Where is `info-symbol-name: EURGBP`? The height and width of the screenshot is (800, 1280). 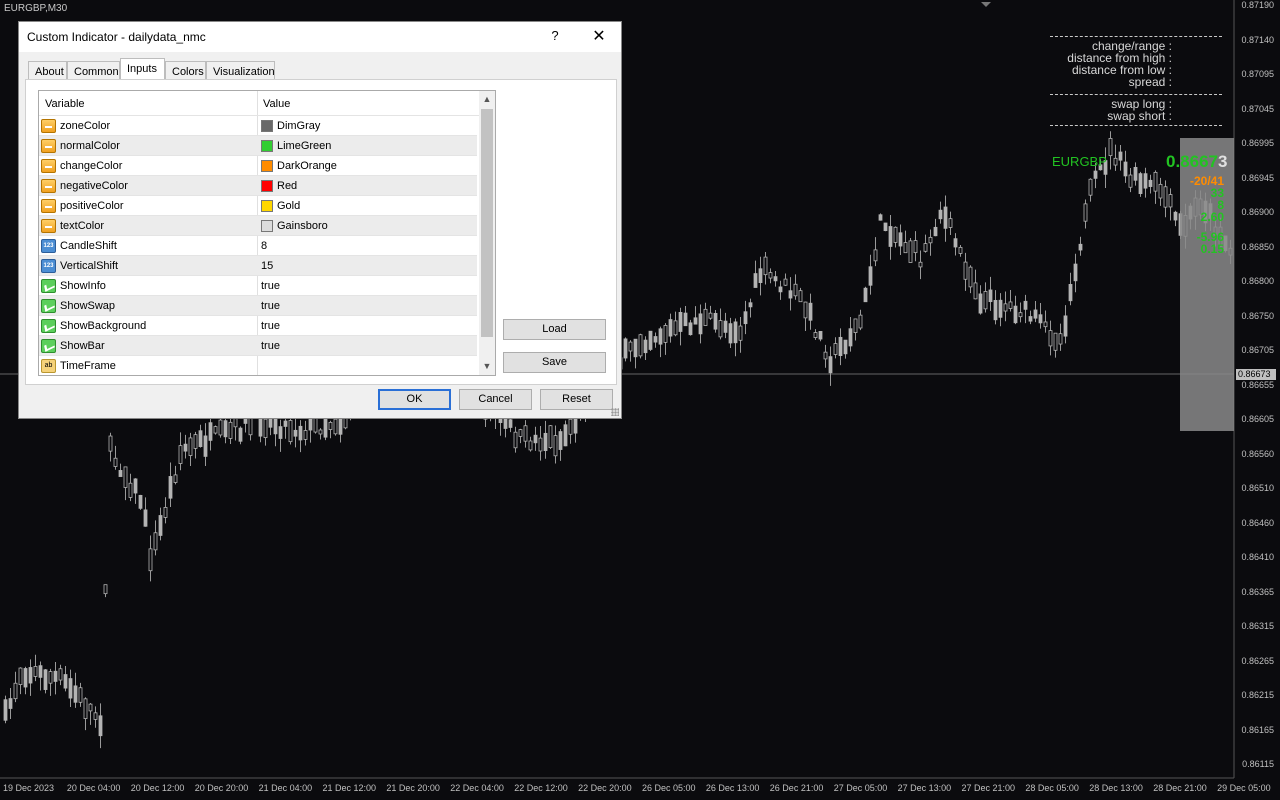
info-symbol-name: EURGBP is located at coordinates (1079, 161).